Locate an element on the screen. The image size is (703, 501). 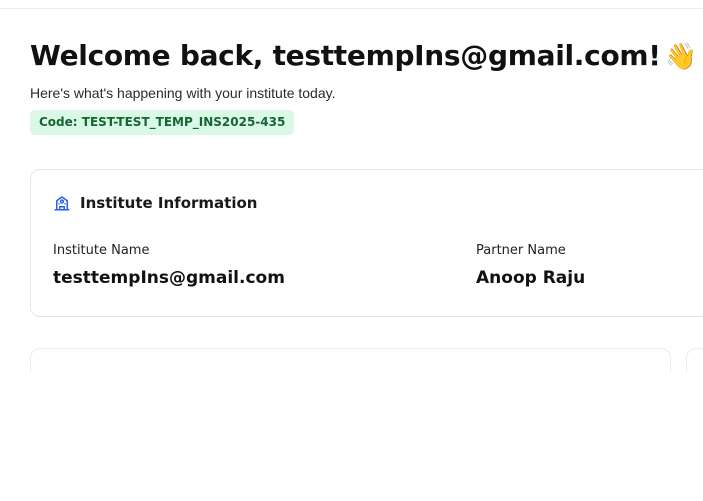
partner-name-label: Partner Name is located at coordinates (521, 250).